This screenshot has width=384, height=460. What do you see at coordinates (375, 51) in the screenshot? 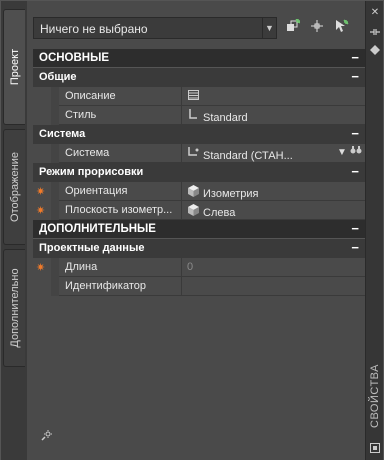
I see `properties-menu-icon` at bounding box center [375, 51].